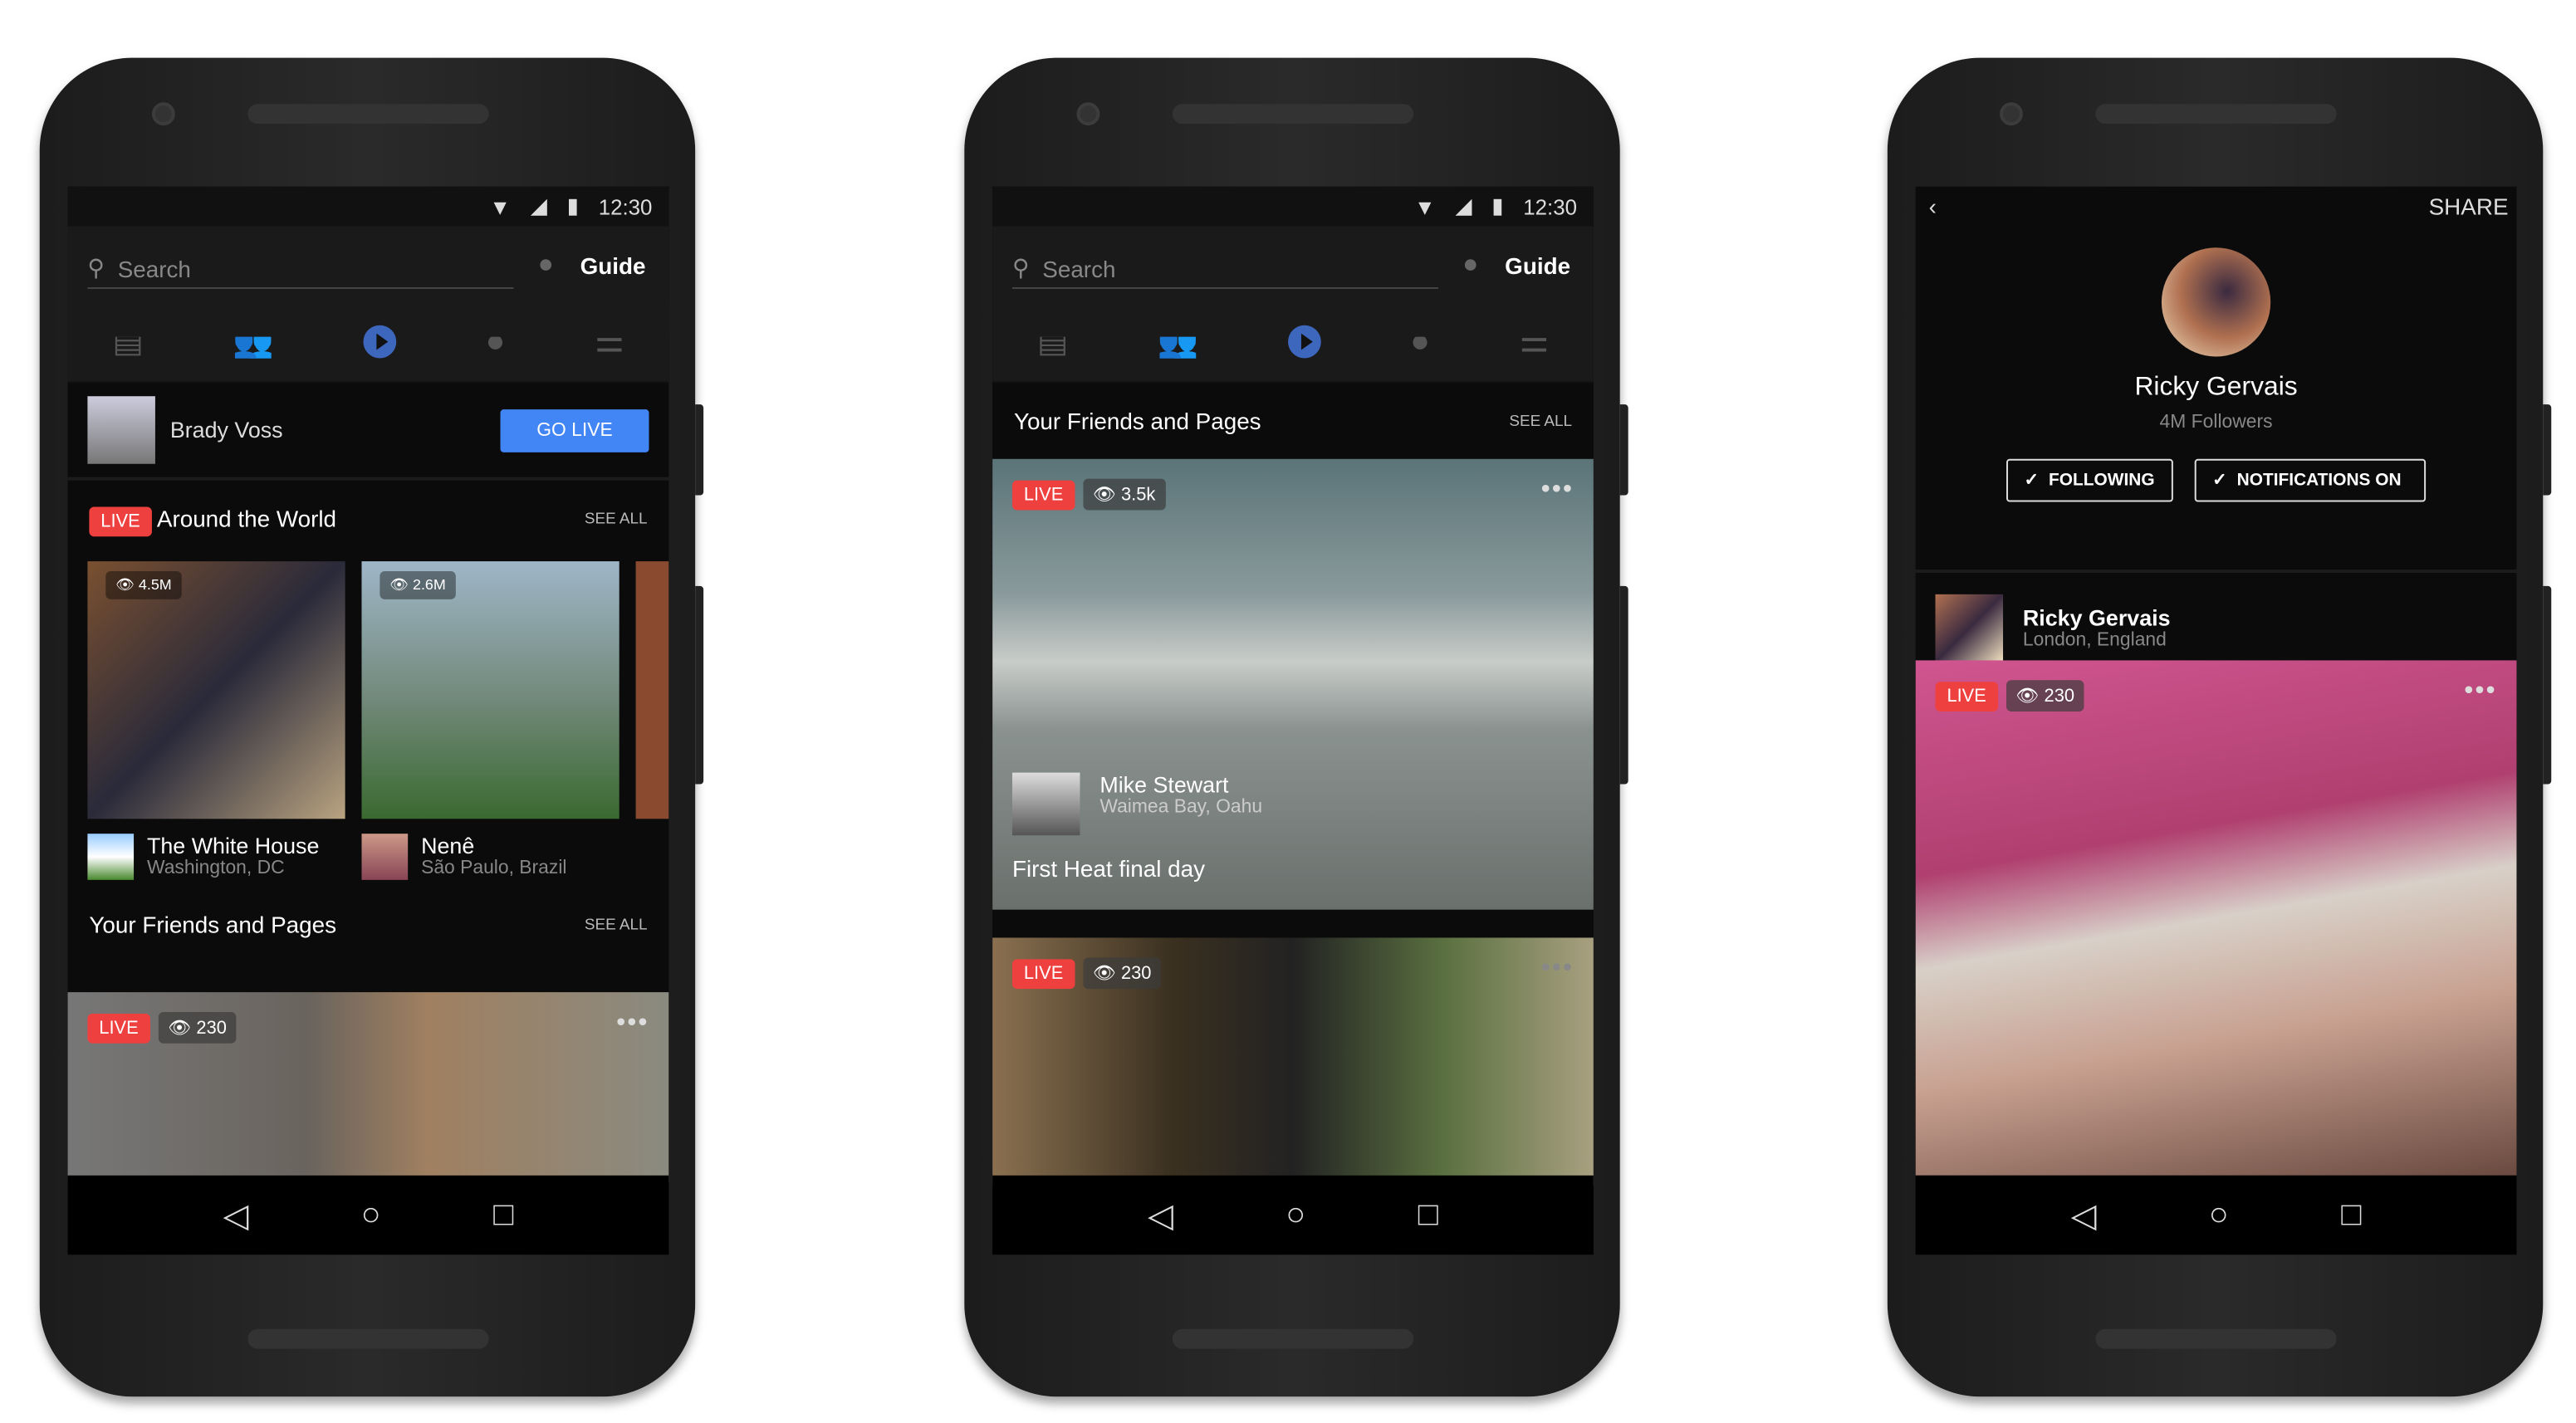  What do you see at coordinates (652, 690) in the screenshot?
I see `video-thumbnail` at bounding box center [652, 690].